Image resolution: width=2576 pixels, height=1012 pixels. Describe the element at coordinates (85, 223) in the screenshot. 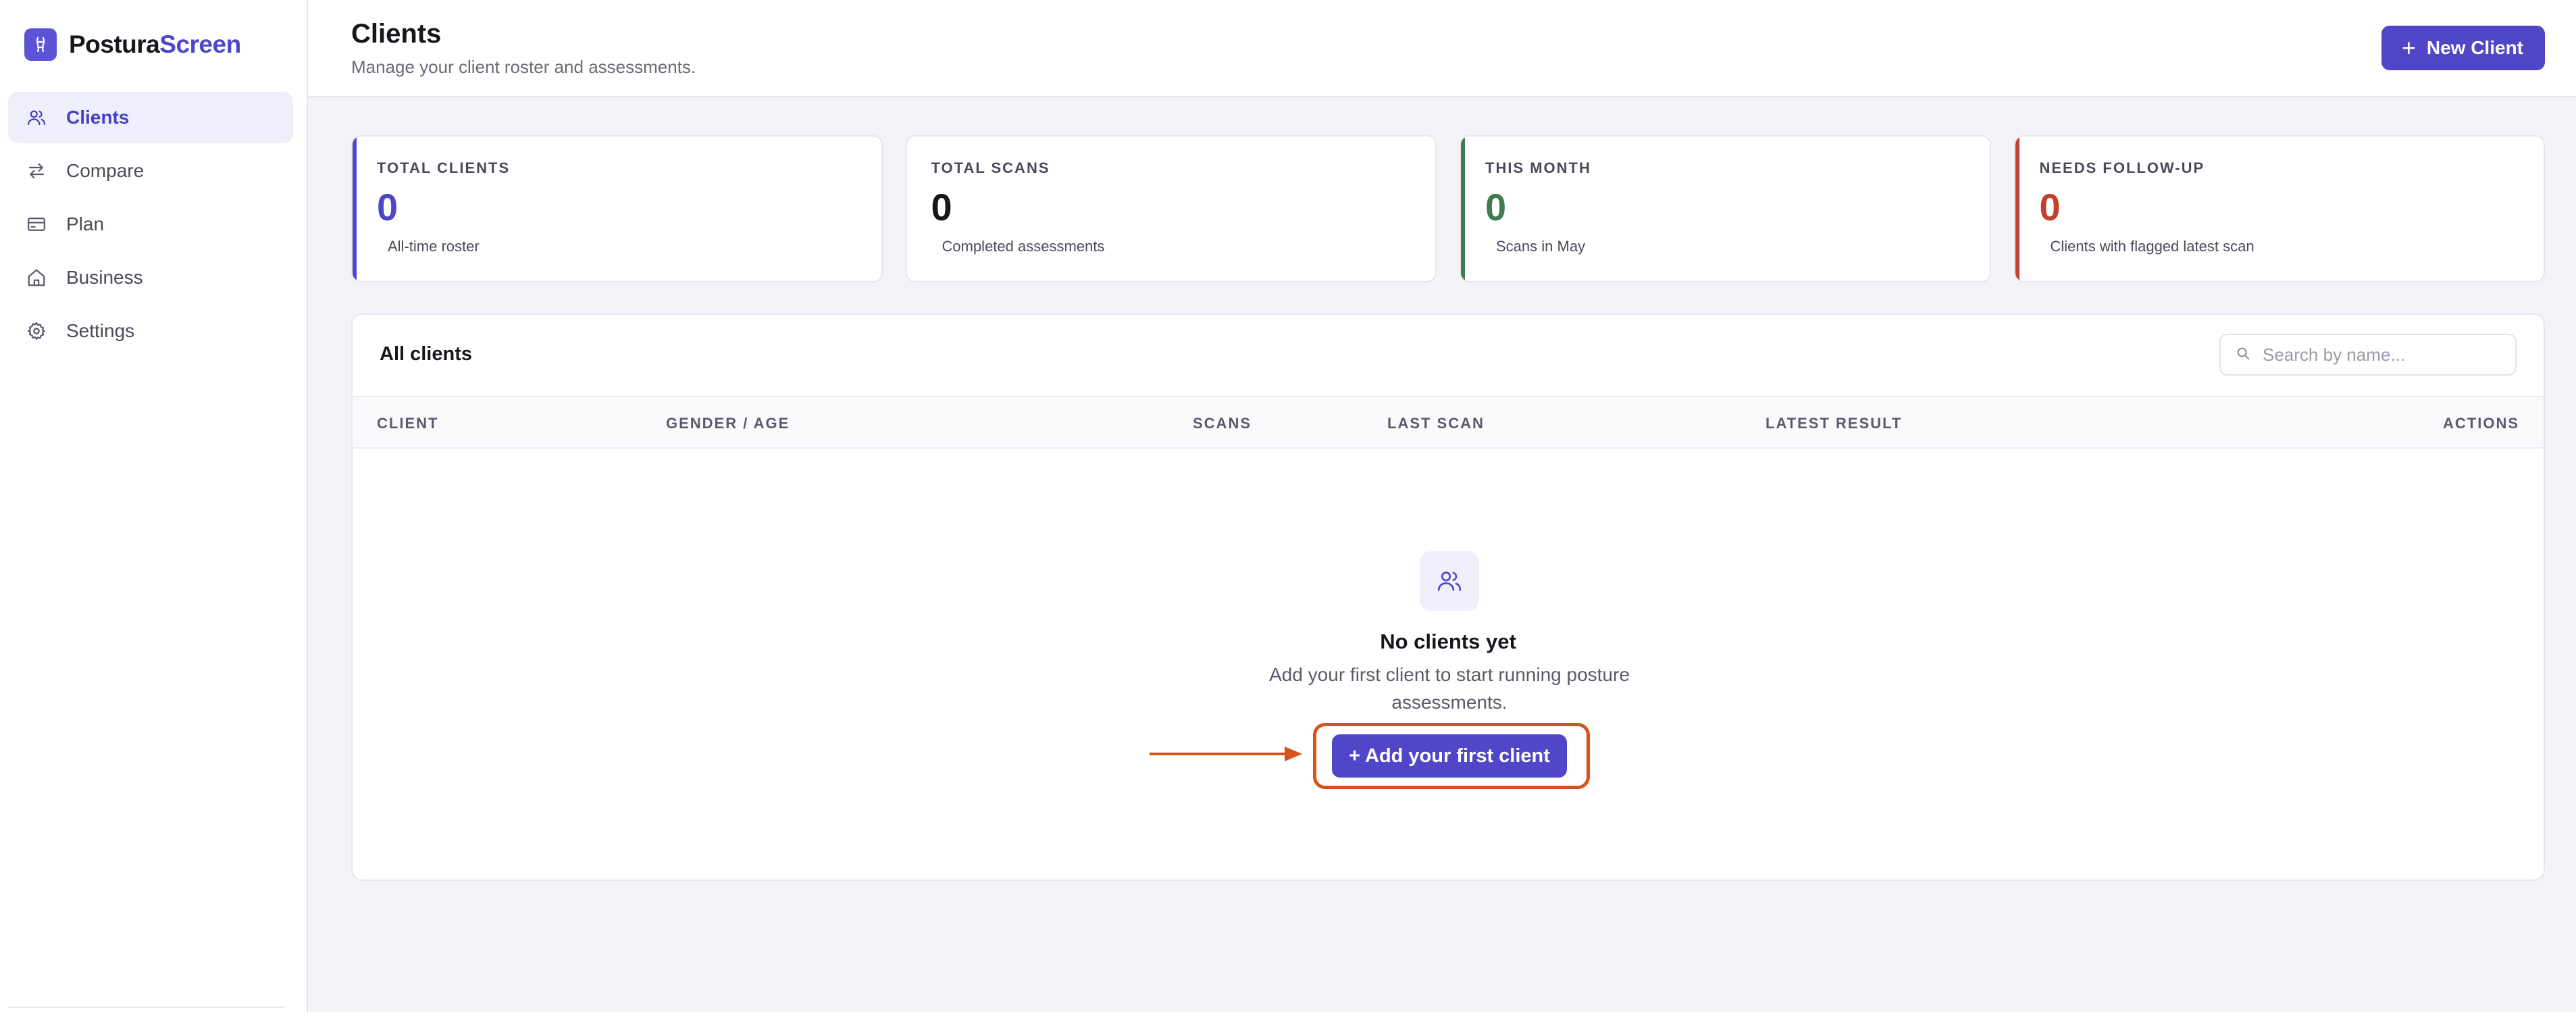

I see `sidebar-item-label: Plan` at that location.